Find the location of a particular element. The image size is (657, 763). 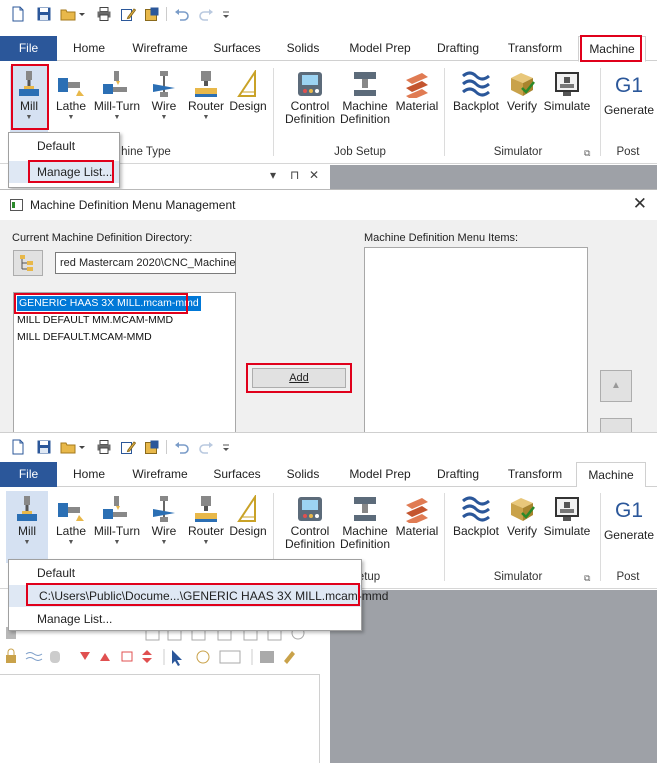

lathe-label: Lathe is located at coordinates (71, 531).